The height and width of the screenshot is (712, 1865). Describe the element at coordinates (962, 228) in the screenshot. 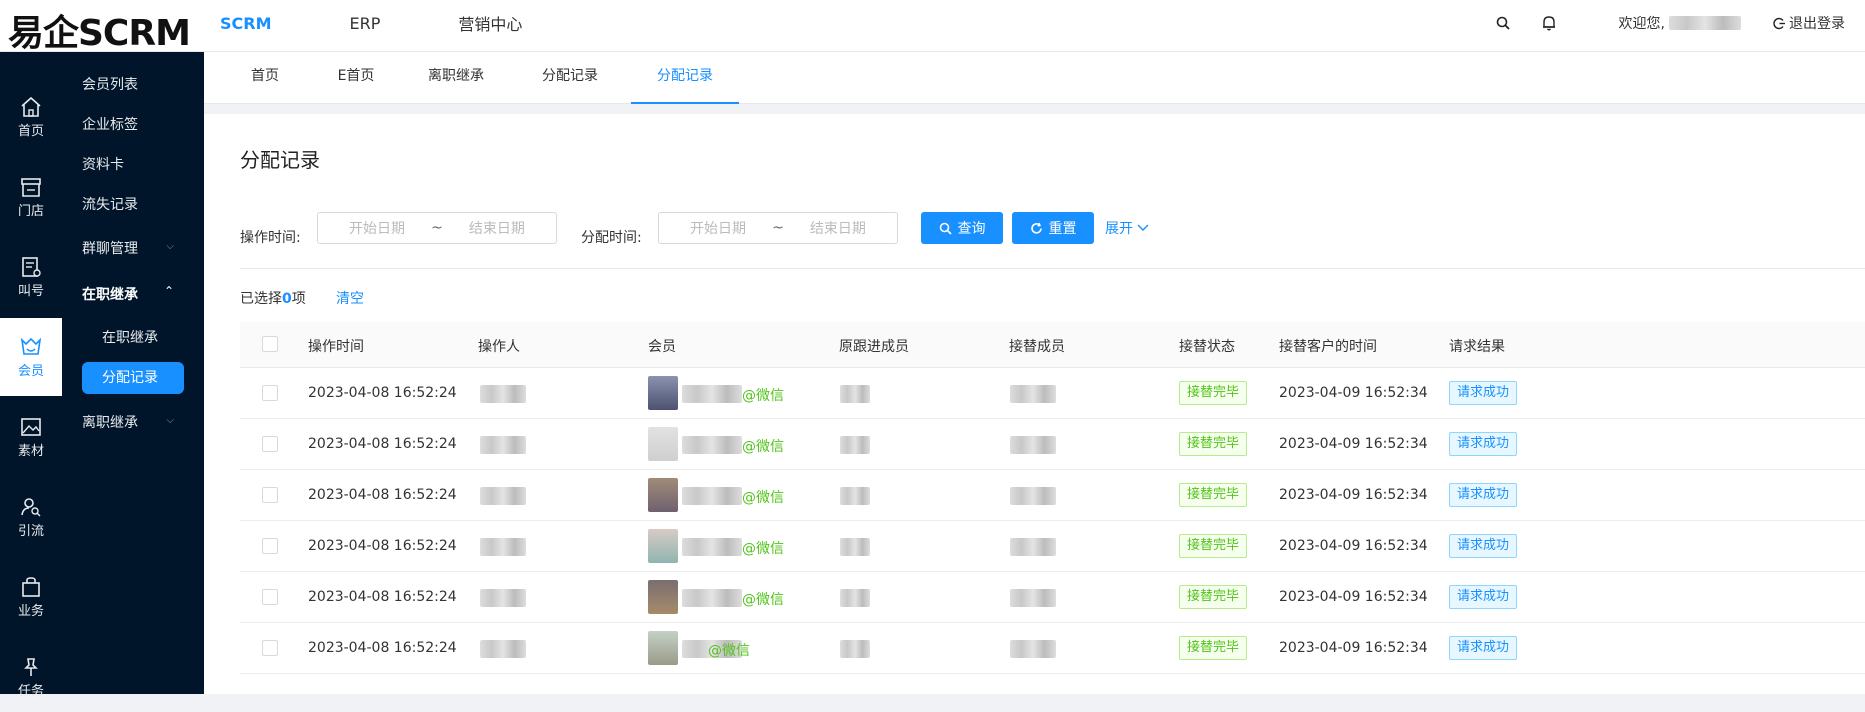

I see `query-button: 查询` at that location.